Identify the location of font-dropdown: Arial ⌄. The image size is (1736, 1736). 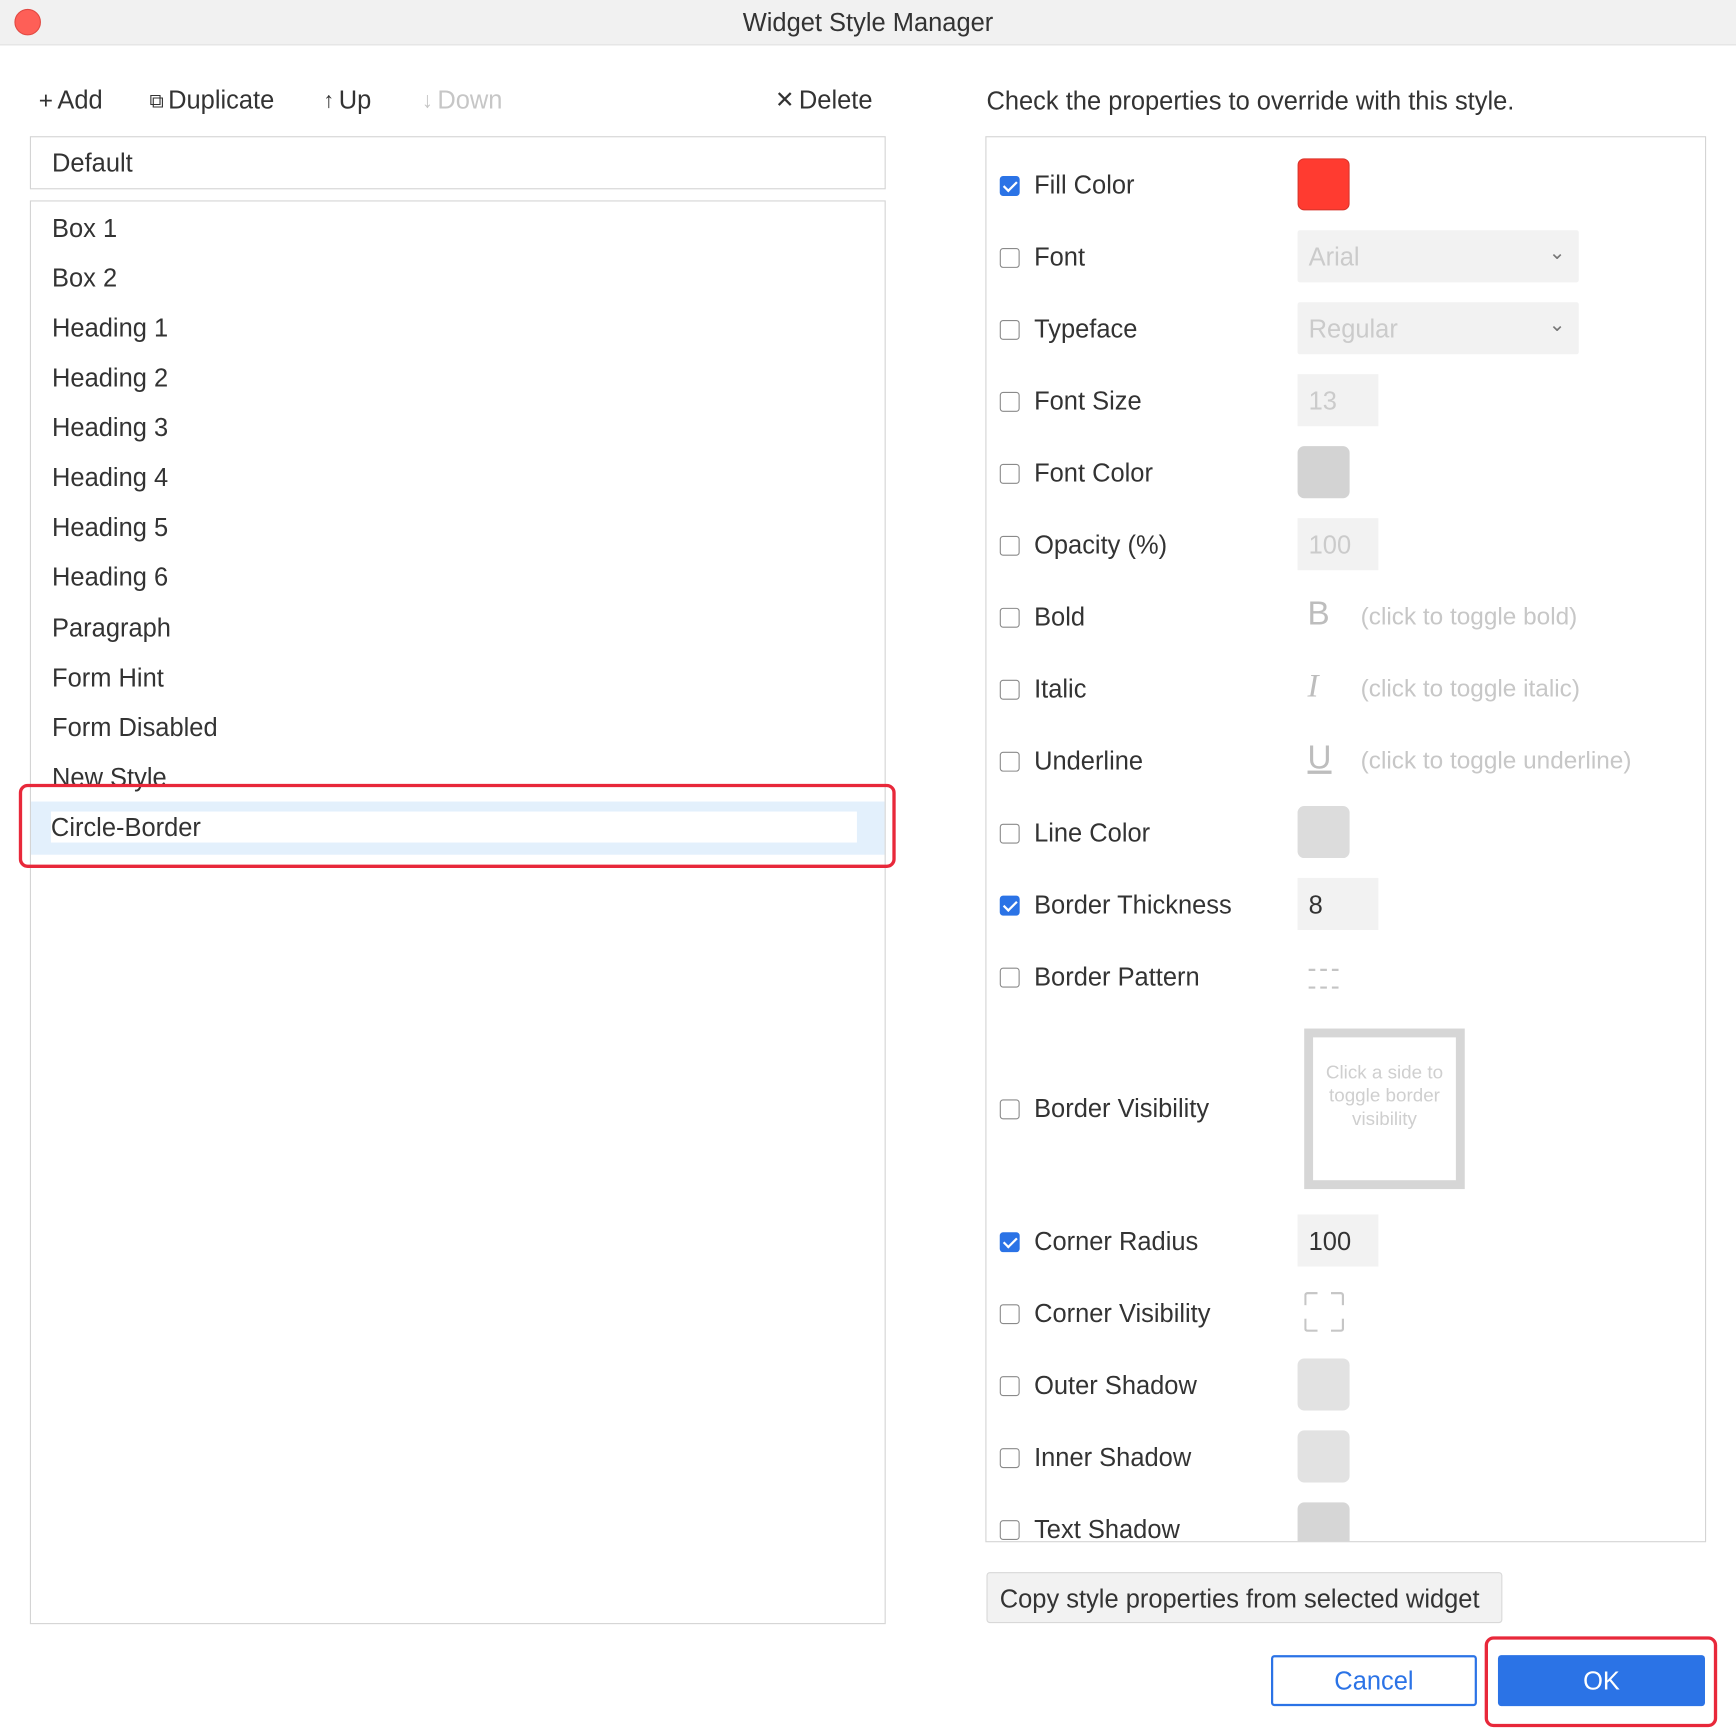
(1438, 256).